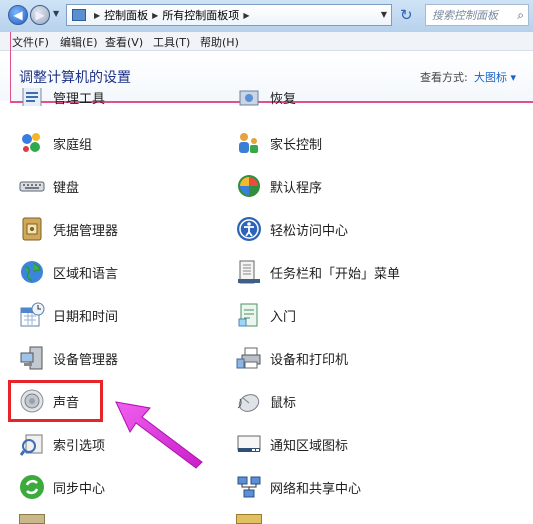 The height and width of the screenshot is (524, 533). Describe the element at coordinates (159, 435) in the screenshot. I see `annotation-arrow` at that location.